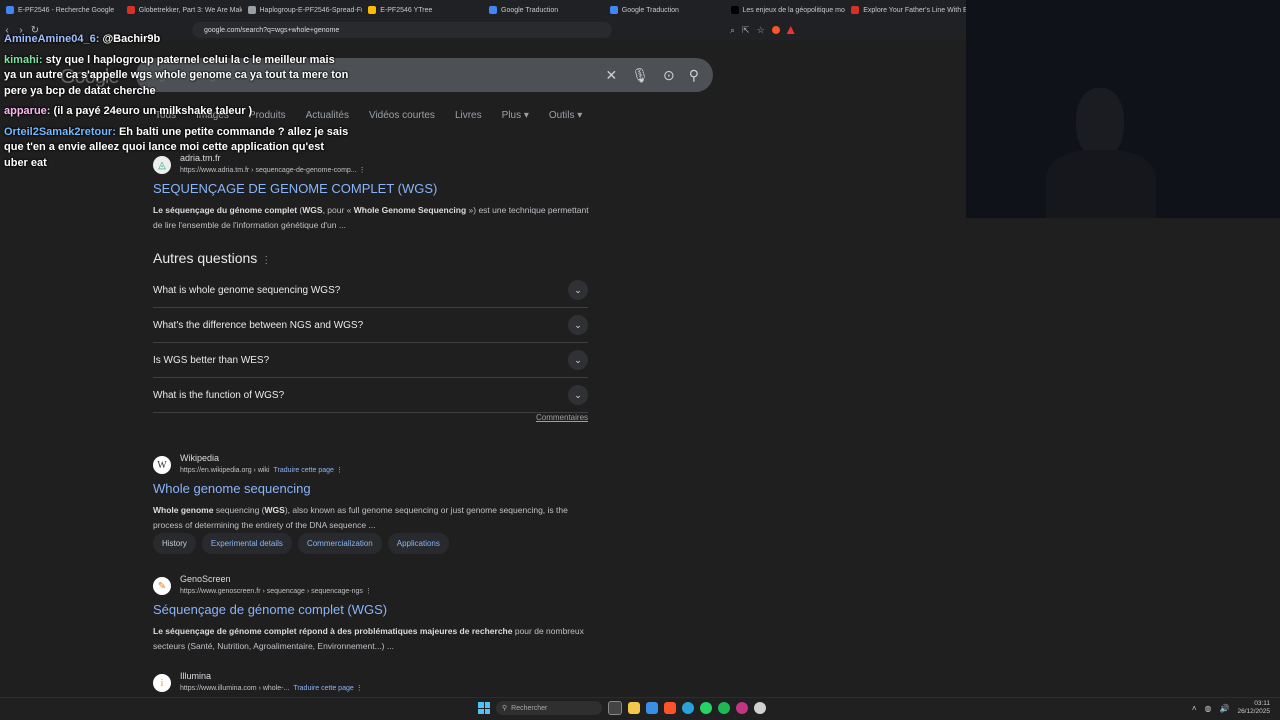  What do you see at coordinates (790, 30) in the screenshot?
I see `brave-rewards-icon` at bounding box center [790, 30].